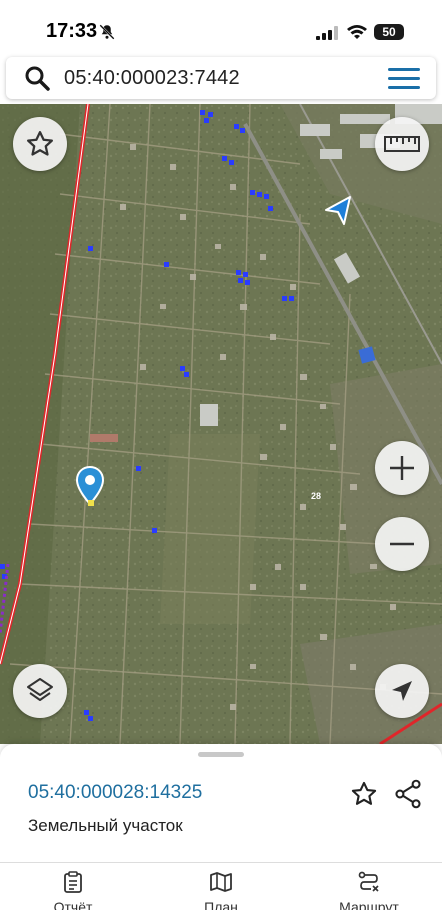  I want to click on layers-icon, so click(40, 689).